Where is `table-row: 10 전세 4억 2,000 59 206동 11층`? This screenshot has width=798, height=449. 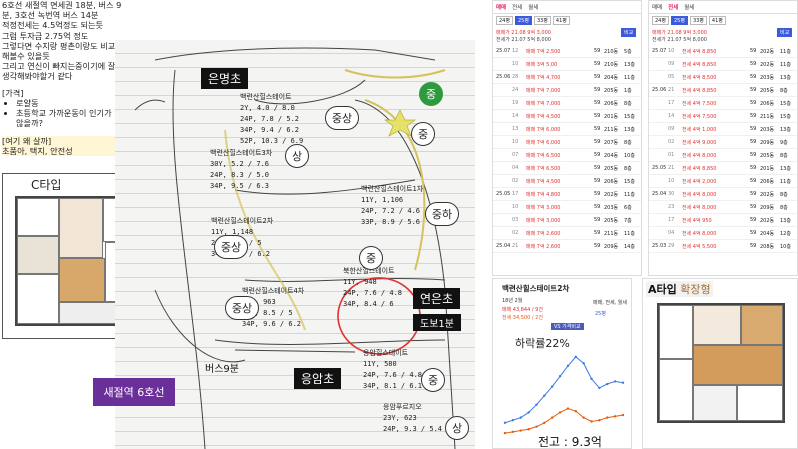
table-row: 10 전세 4억 2,000 59 206동 11층 is located at coordinates (723, 181).